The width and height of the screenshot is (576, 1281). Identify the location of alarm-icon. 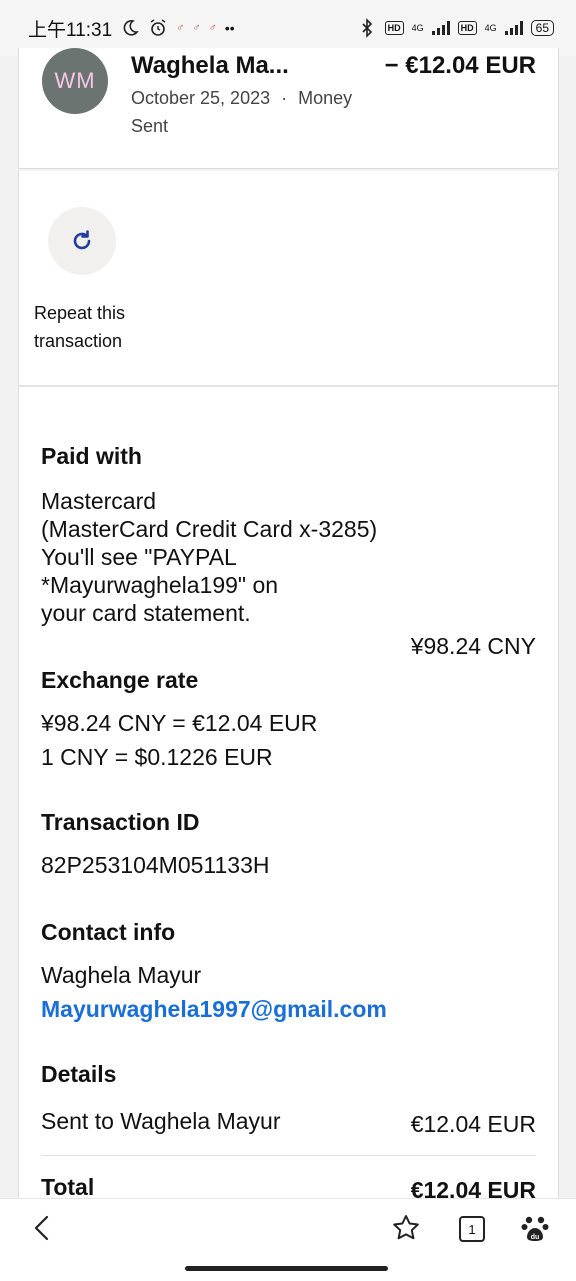
(158, 27).